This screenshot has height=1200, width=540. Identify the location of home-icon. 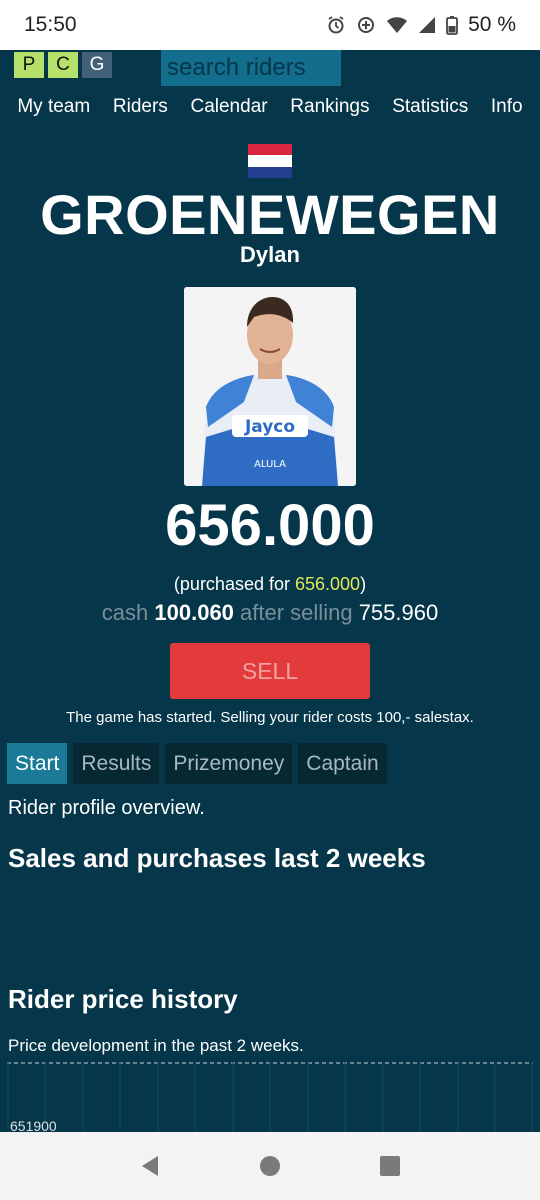
(270, 1166).